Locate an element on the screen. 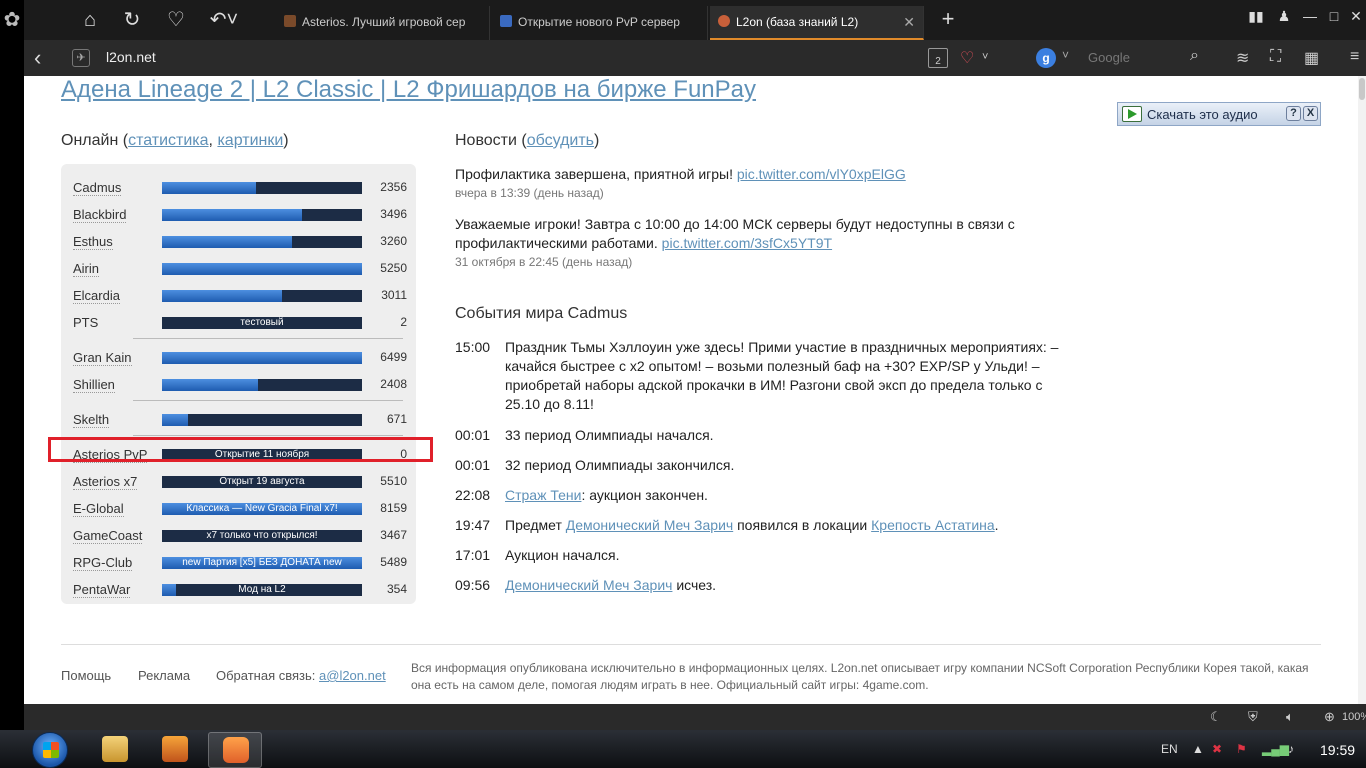 Image resolution: width=1366 pixels, height=768 pixels. download-audio-widget: Скачать это аудио ? X is located at coordinates (1219, 114).